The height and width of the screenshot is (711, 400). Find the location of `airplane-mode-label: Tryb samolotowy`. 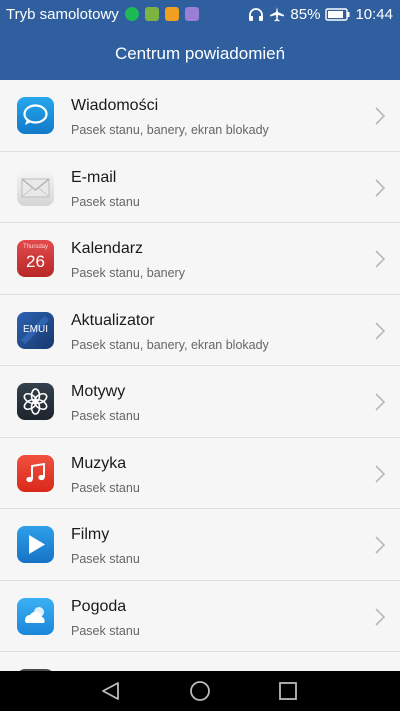

airplane-mode-label: Tryb samolotowy is located at coordinates (62, 14).